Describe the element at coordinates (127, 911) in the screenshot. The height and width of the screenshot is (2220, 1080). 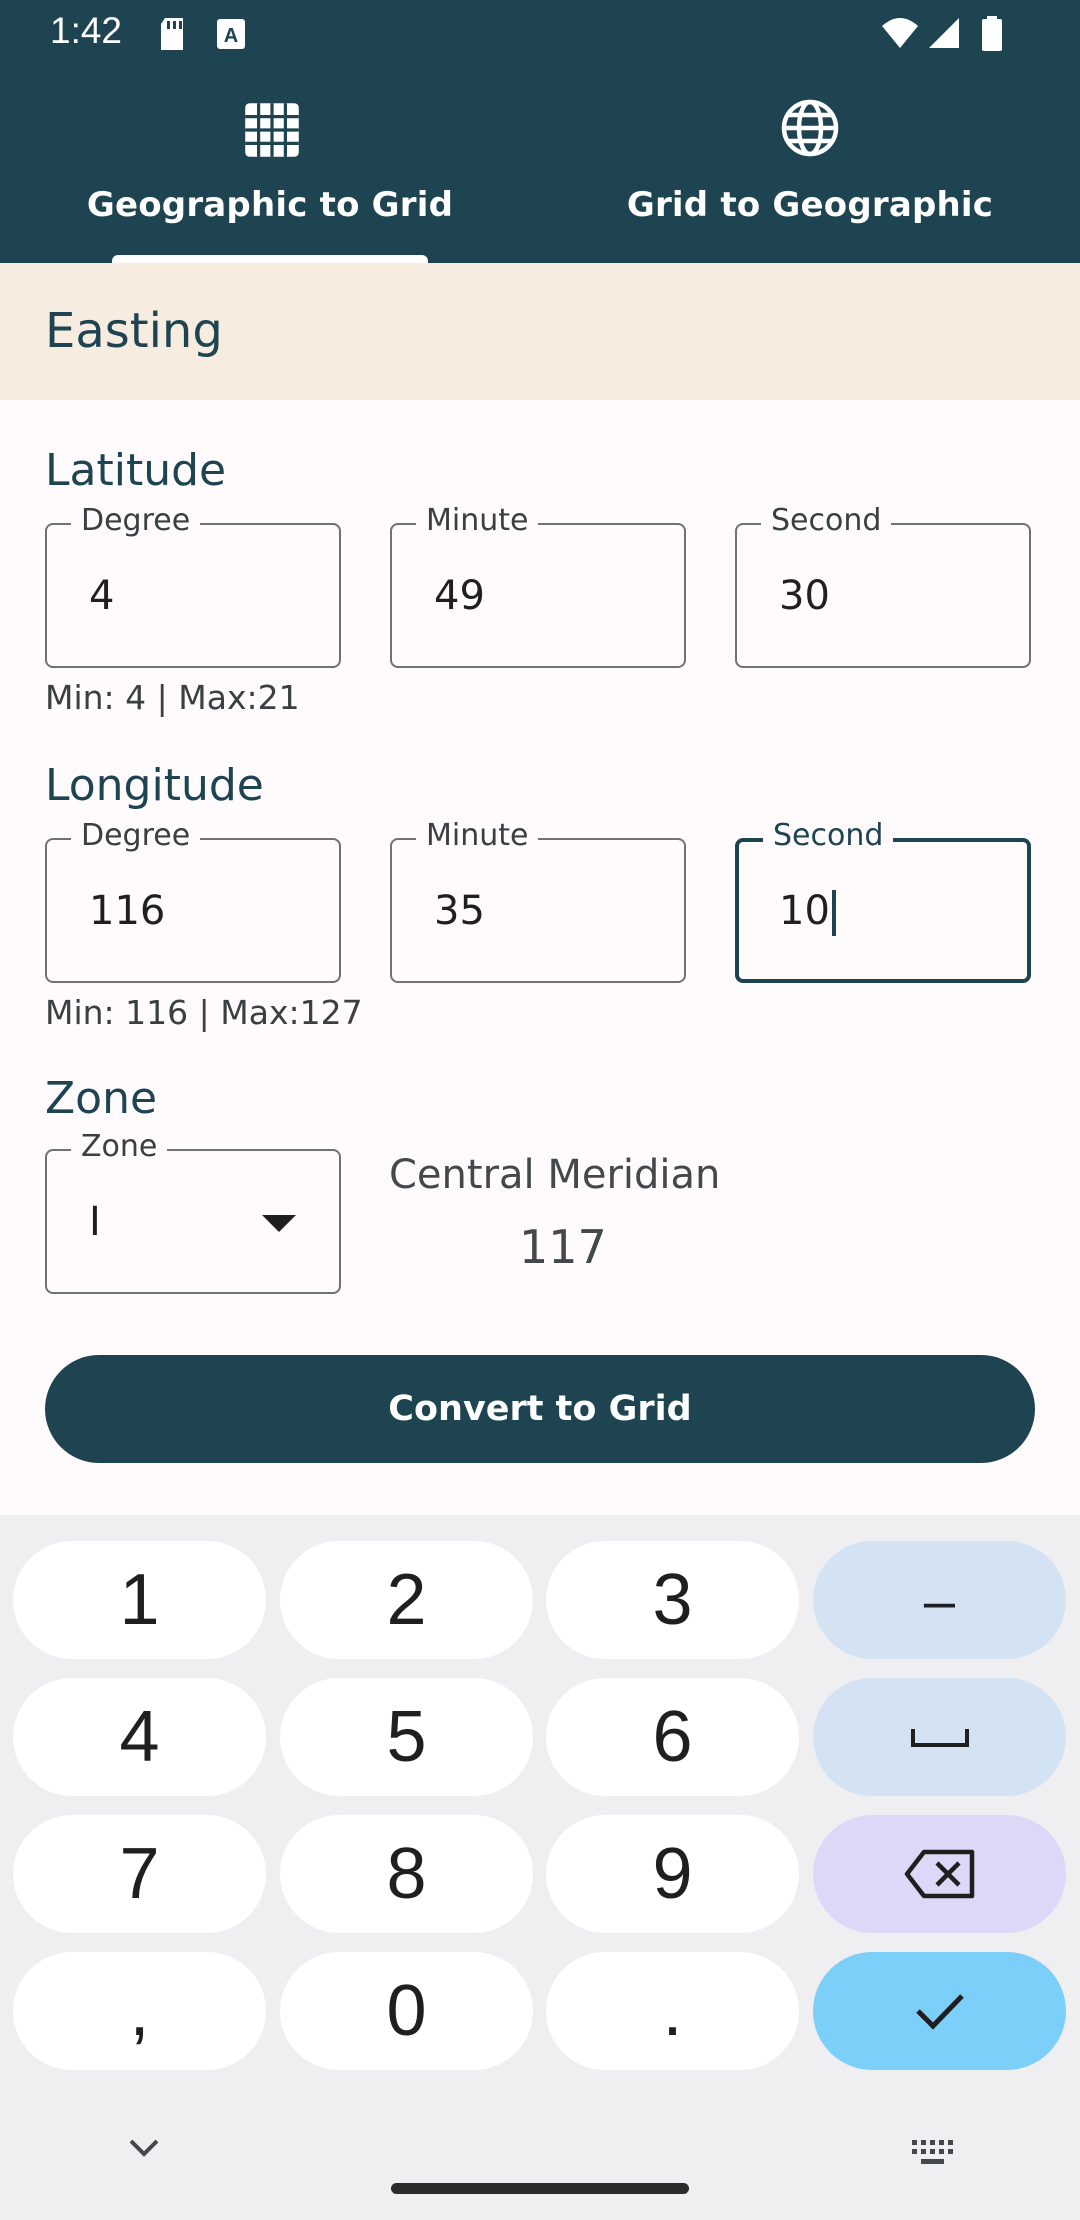
I see `field-value: 116` at that location.